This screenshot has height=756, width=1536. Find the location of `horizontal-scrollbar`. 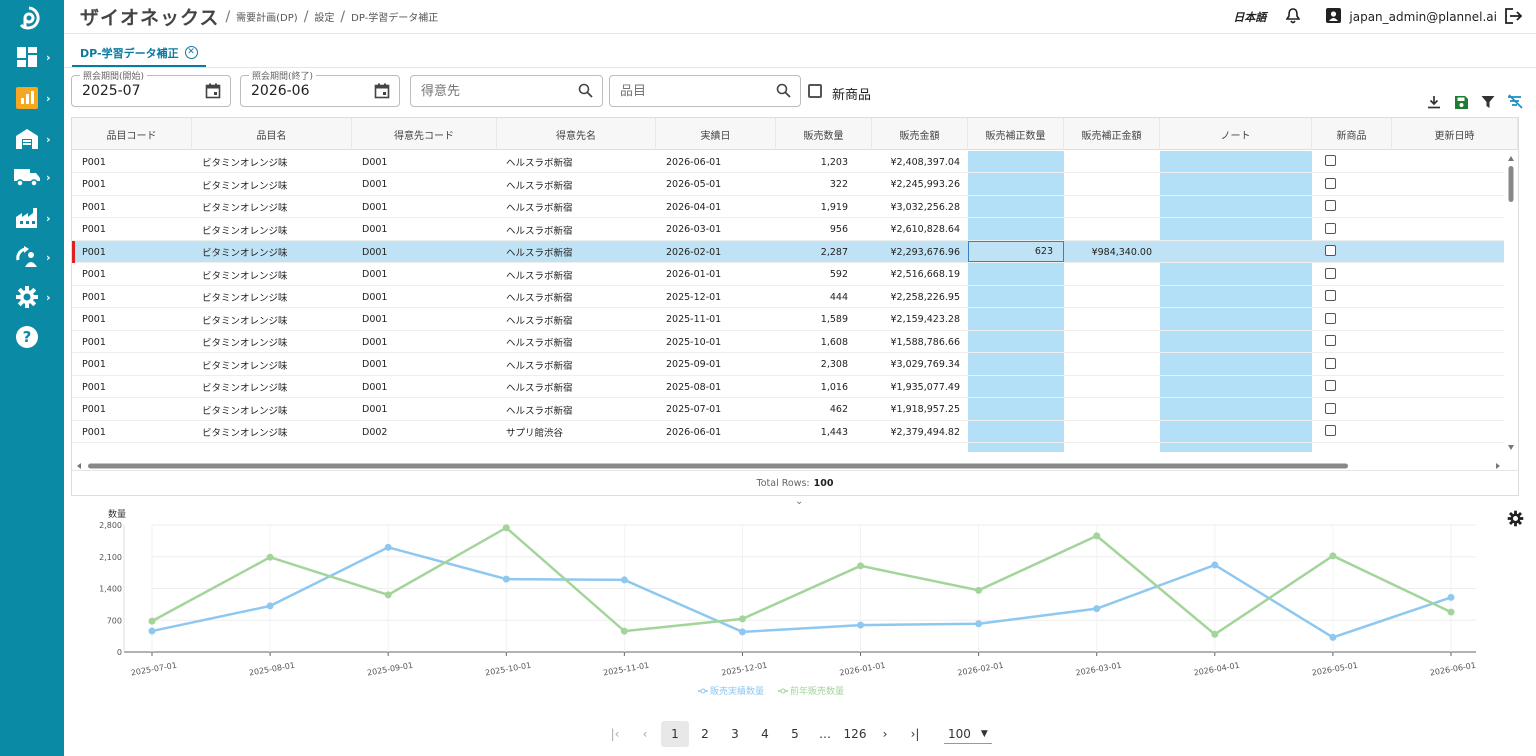

horizontal-scrollbar is located at coordinates (794, 462).